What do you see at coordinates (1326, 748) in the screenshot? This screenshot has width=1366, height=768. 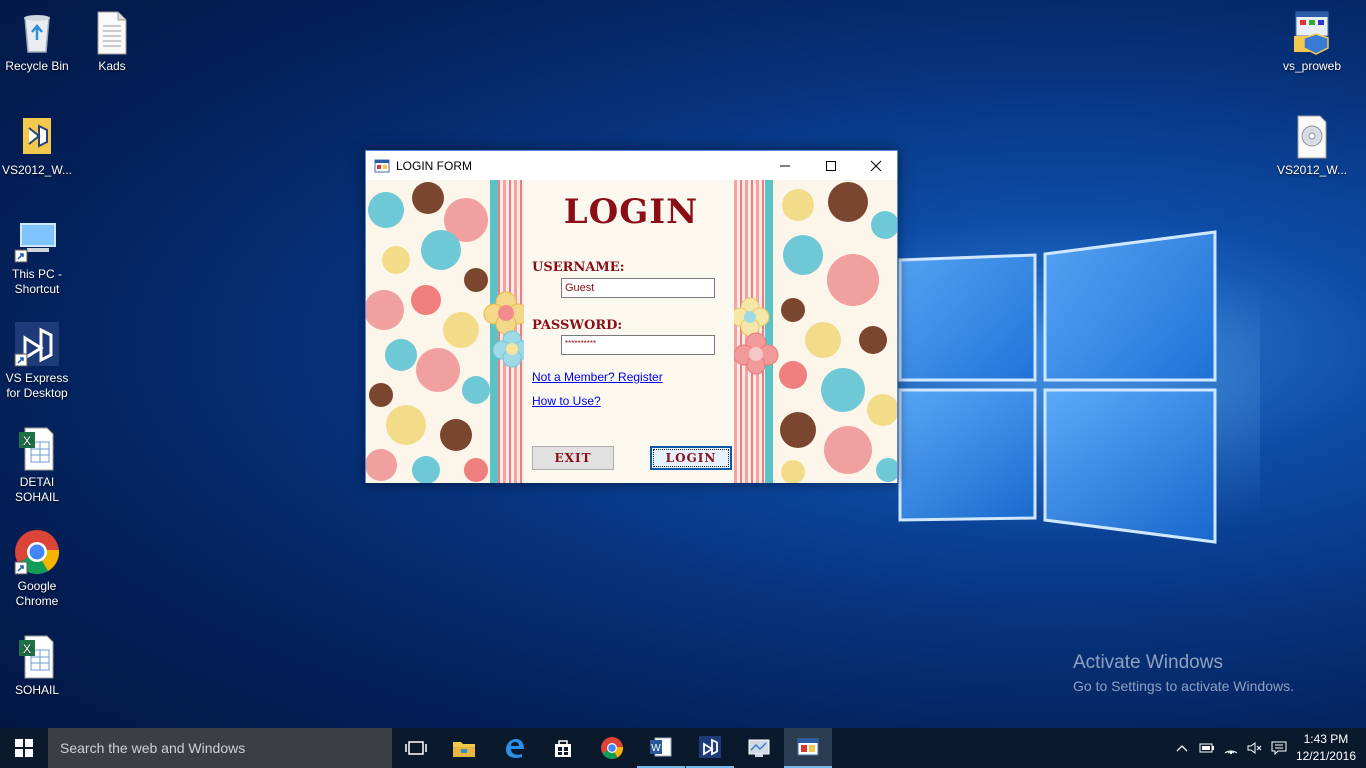 I see `taskbar-clock: 1:43 PM 12/21/2016` at bounding box center [1326, 748].